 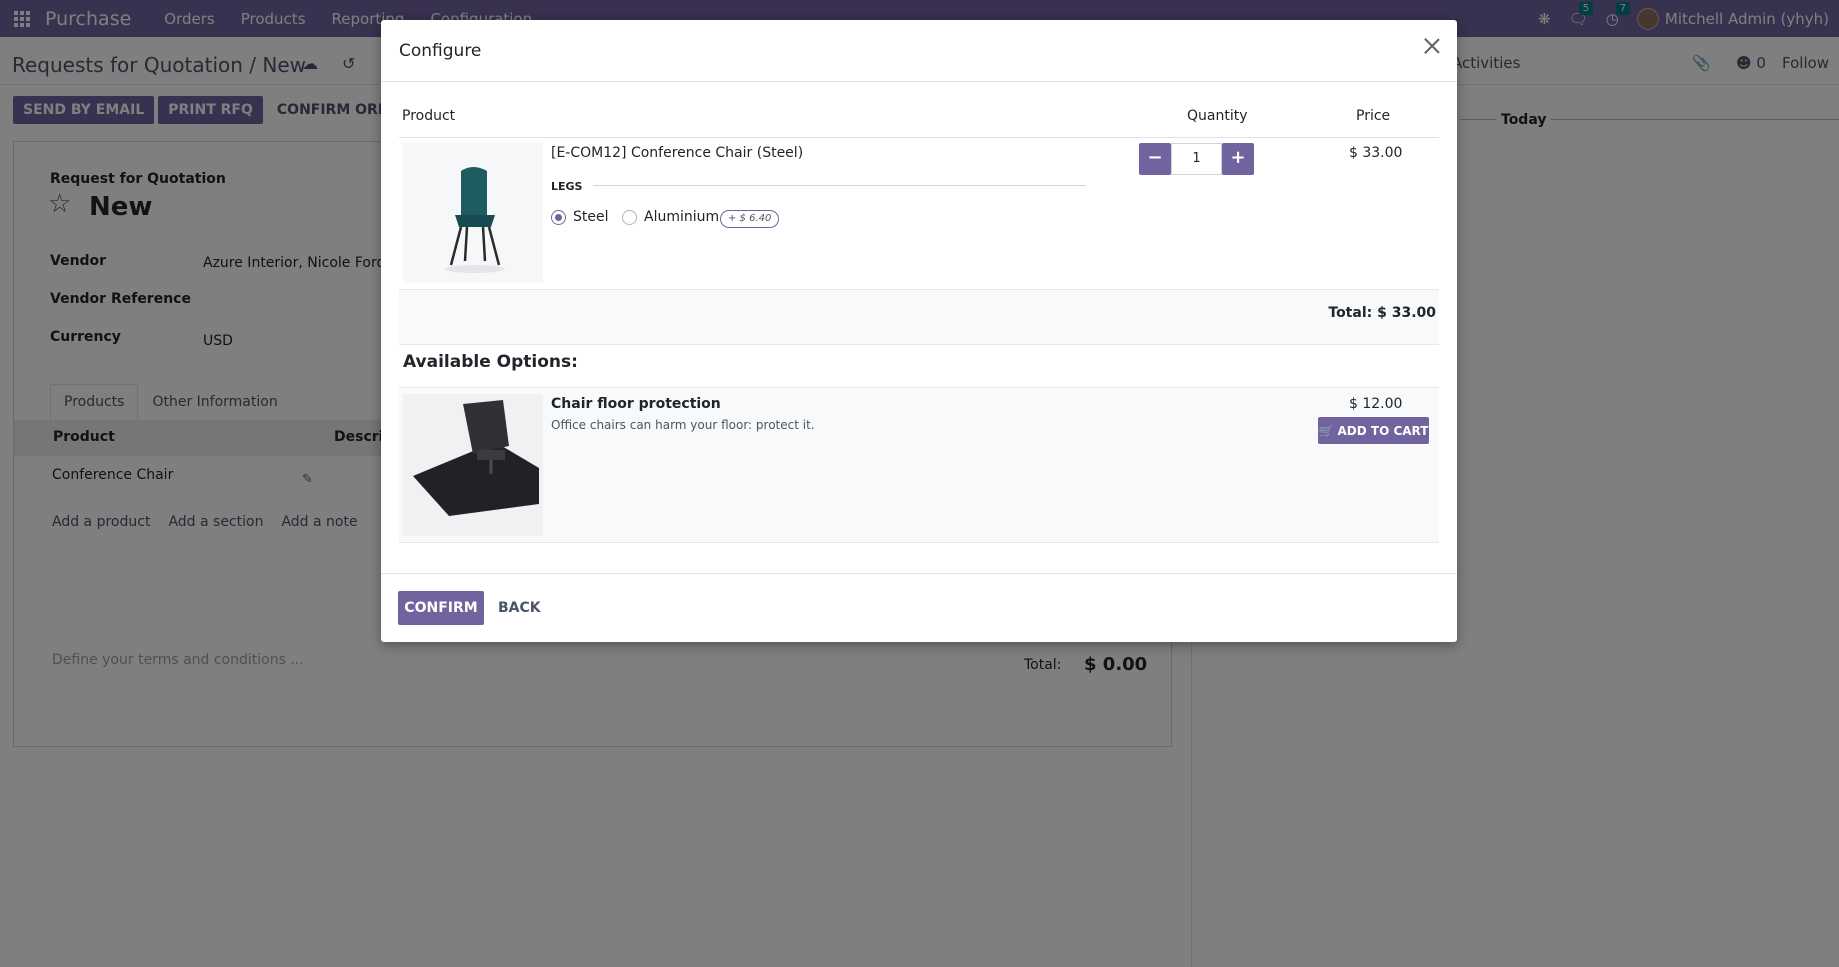 I want to click on aluminium-extra-price-badge: + $ 6.40, so click(x=750, y=219).